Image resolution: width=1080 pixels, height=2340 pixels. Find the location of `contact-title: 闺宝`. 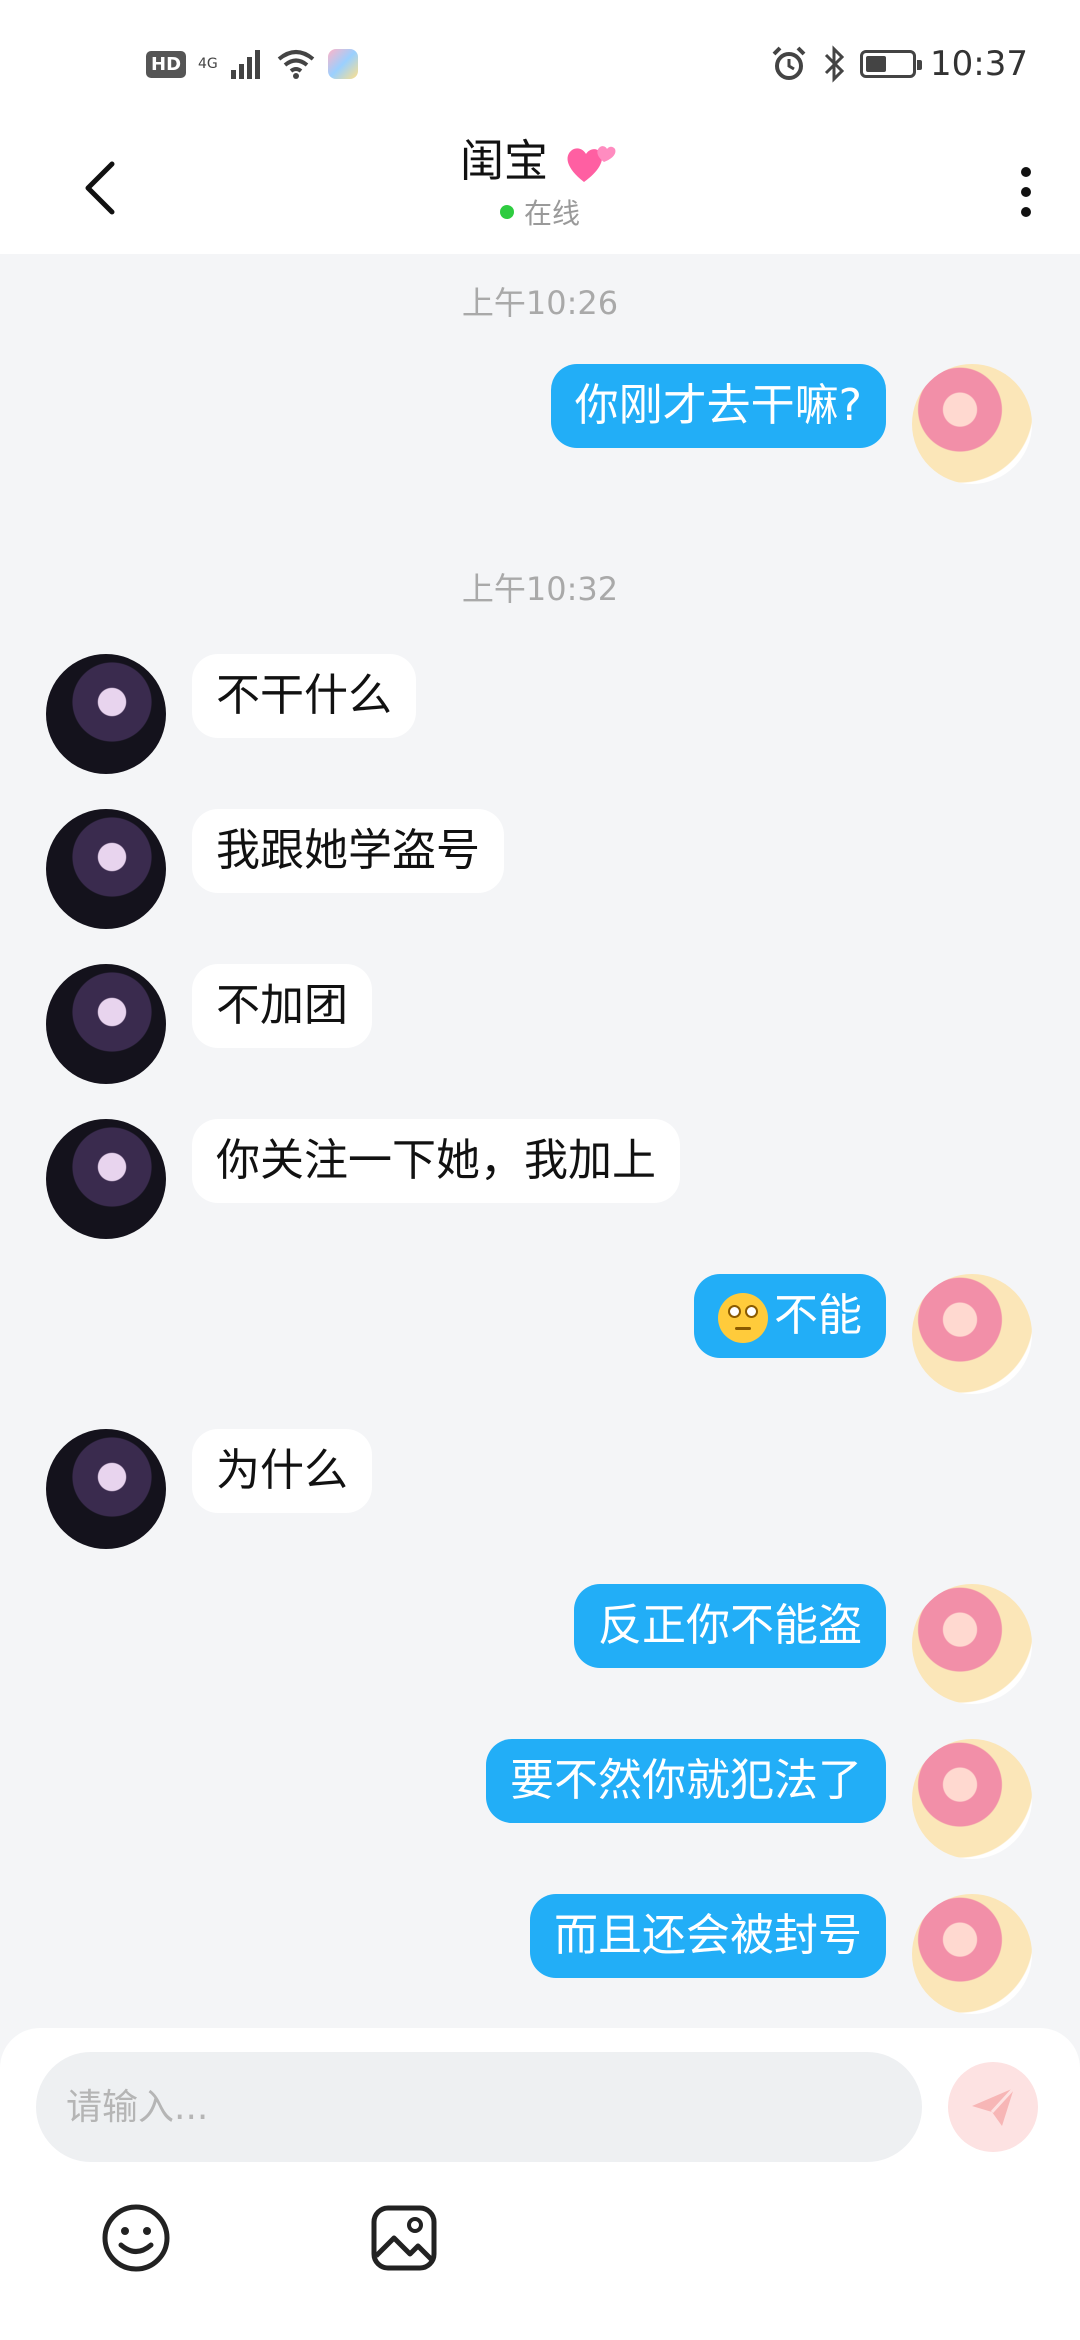

contact-title: 闺宝 is located at coordinates (540, 162).